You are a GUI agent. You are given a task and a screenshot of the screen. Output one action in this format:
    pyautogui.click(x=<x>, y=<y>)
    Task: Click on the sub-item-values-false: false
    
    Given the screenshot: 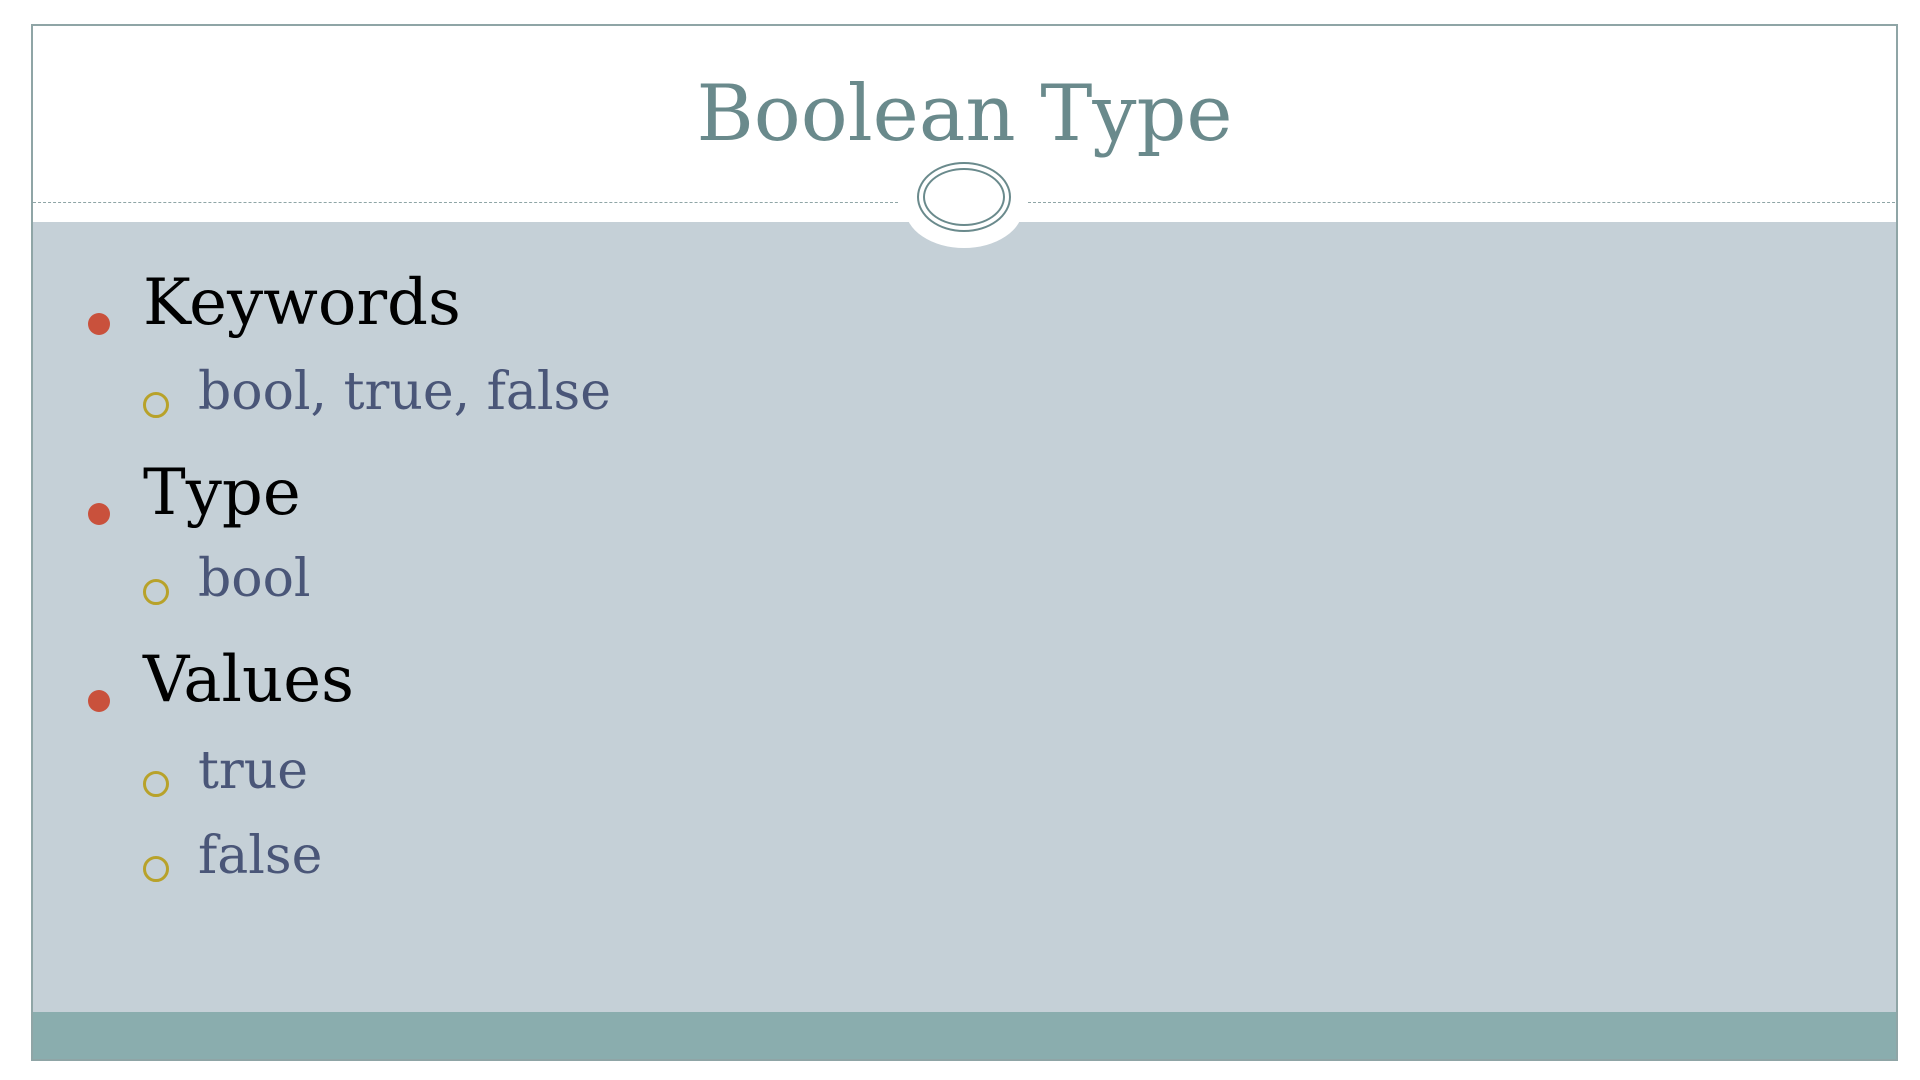 What is the action you would take?
    pyautogui.click(x=260, y=856)
    